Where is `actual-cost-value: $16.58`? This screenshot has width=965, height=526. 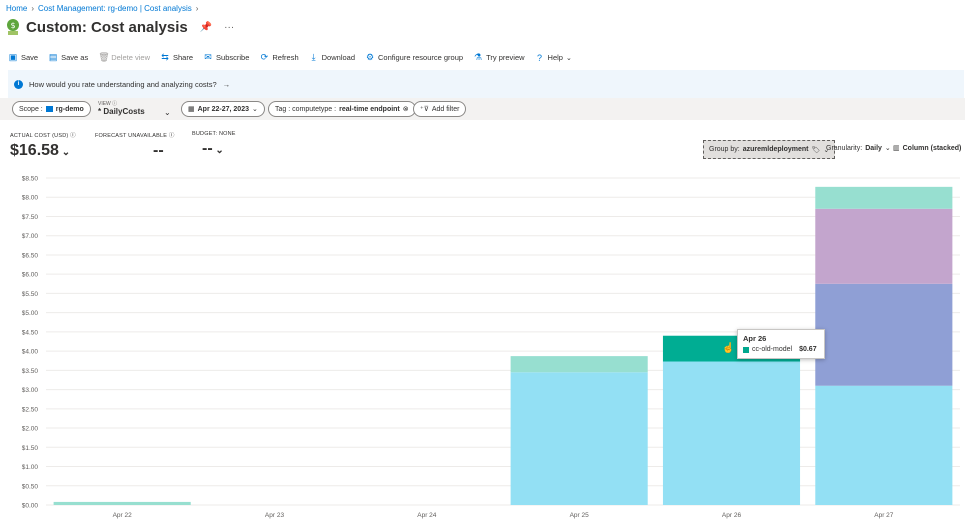 actual-cost-value: $16.58 is located at coordinates (34, 150).